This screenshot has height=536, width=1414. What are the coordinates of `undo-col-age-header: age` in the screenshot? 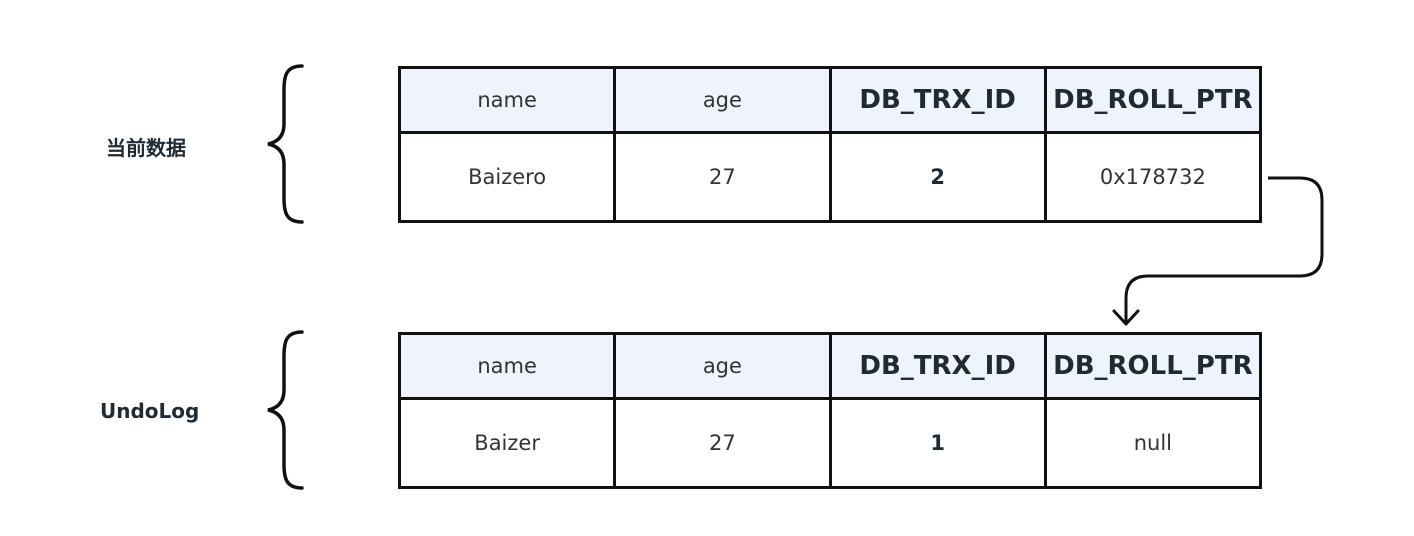 It's located at (722, 366).